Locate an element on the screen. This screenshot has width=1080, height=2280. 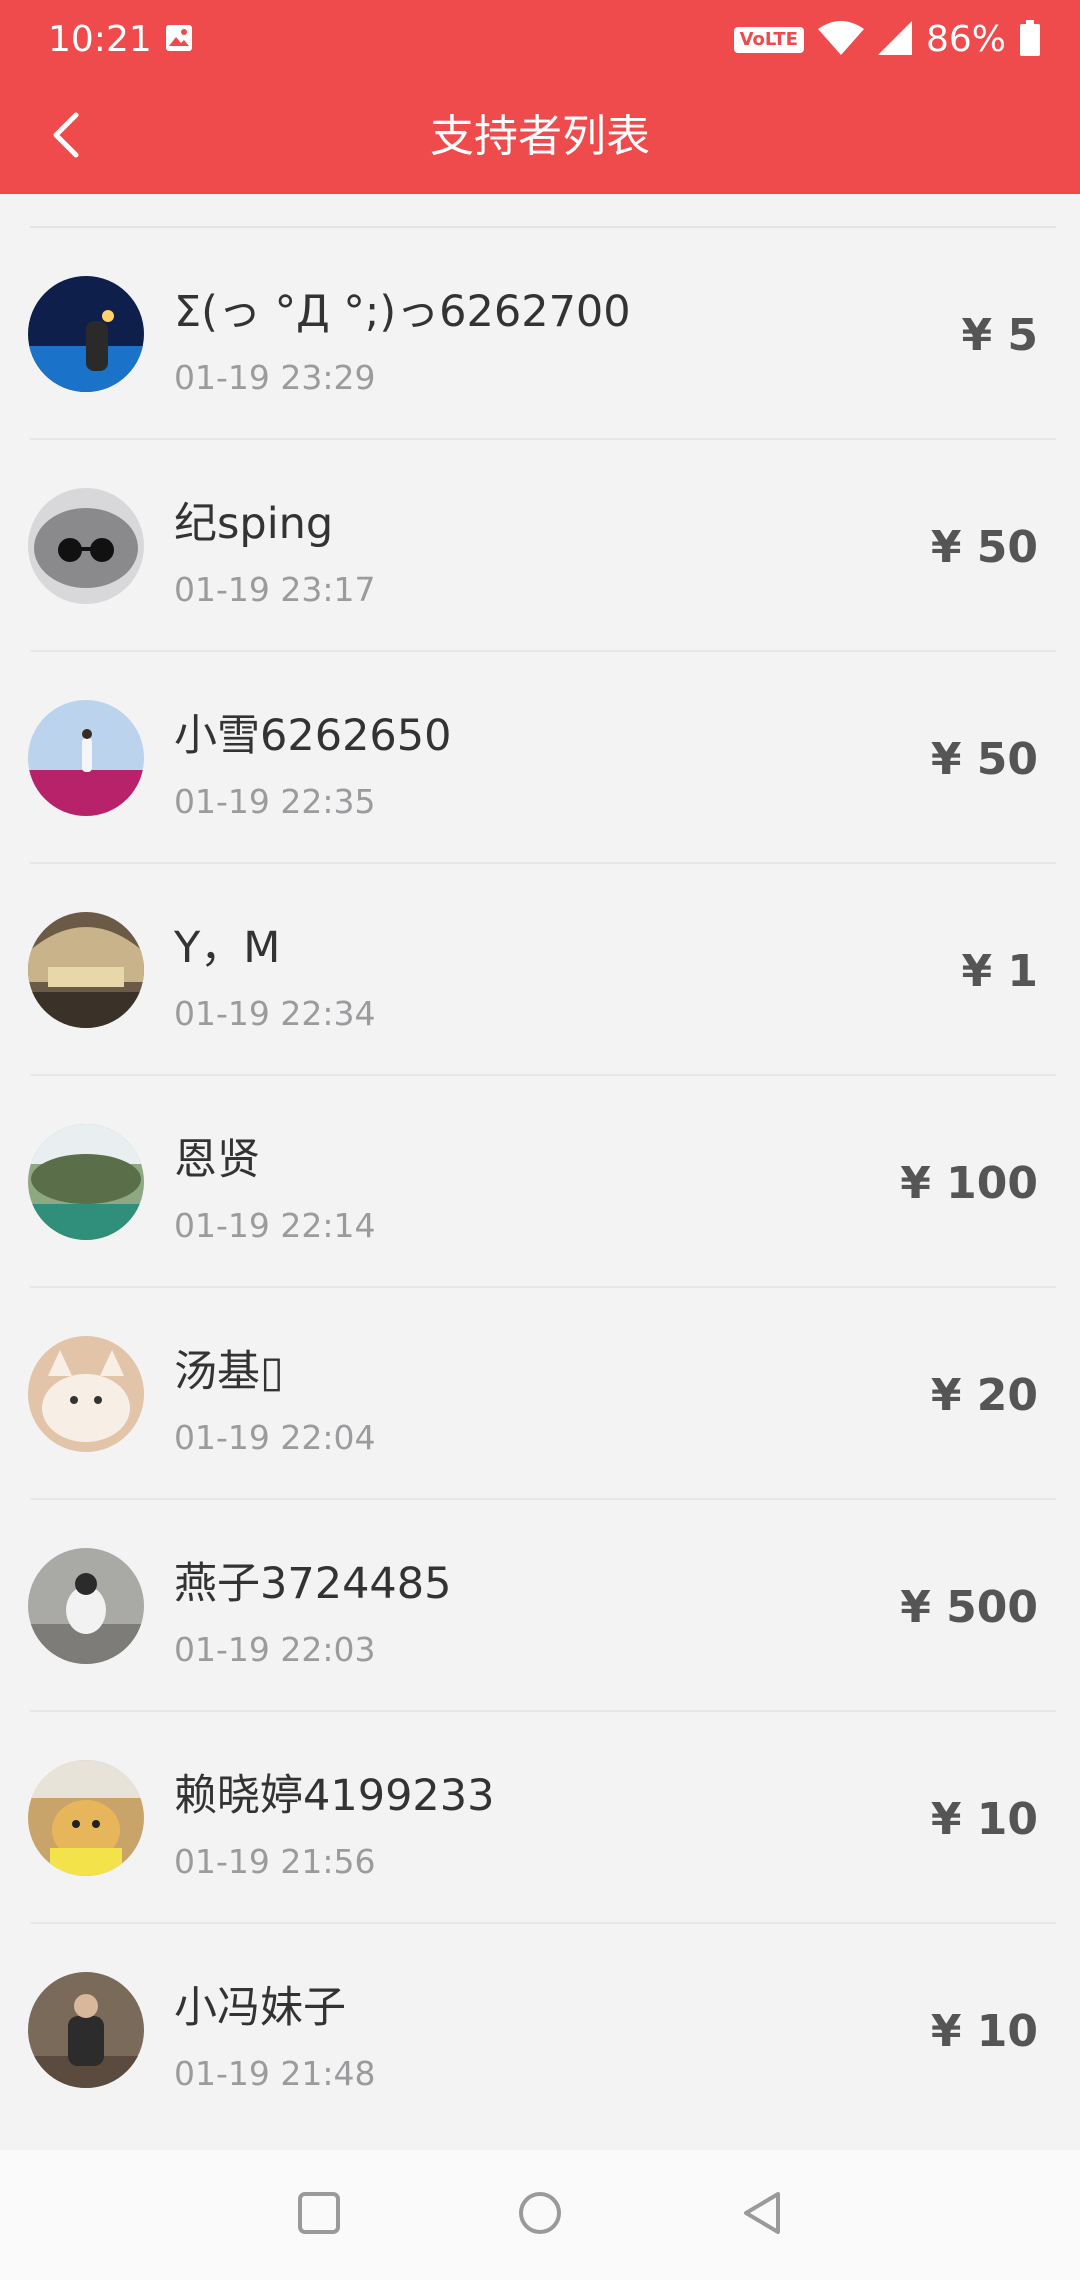
support-time: 01-19 22:14 is located at coordinates (275, 1225).